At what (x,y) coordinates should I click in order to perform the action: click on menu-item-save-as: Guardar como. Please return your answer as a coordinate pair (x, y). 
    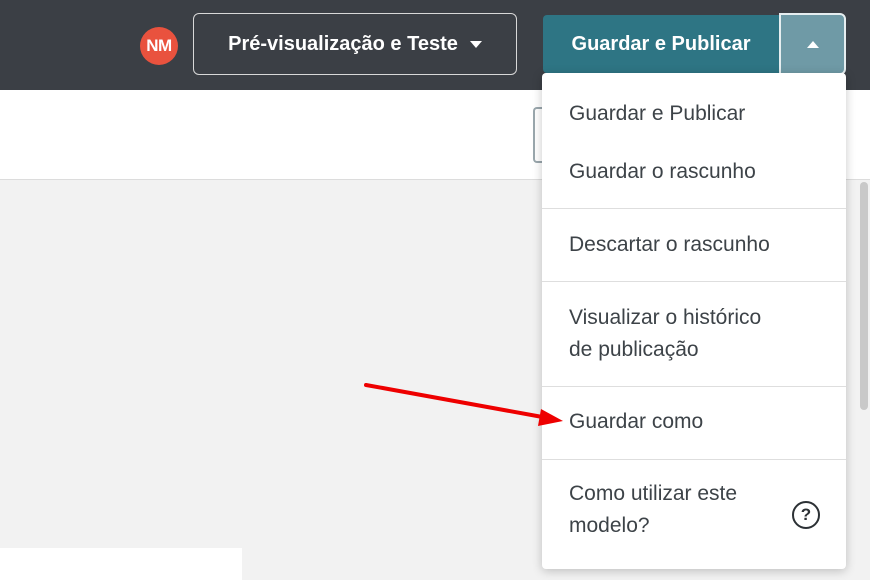
    Looking at the image, I should click on (694, 422).